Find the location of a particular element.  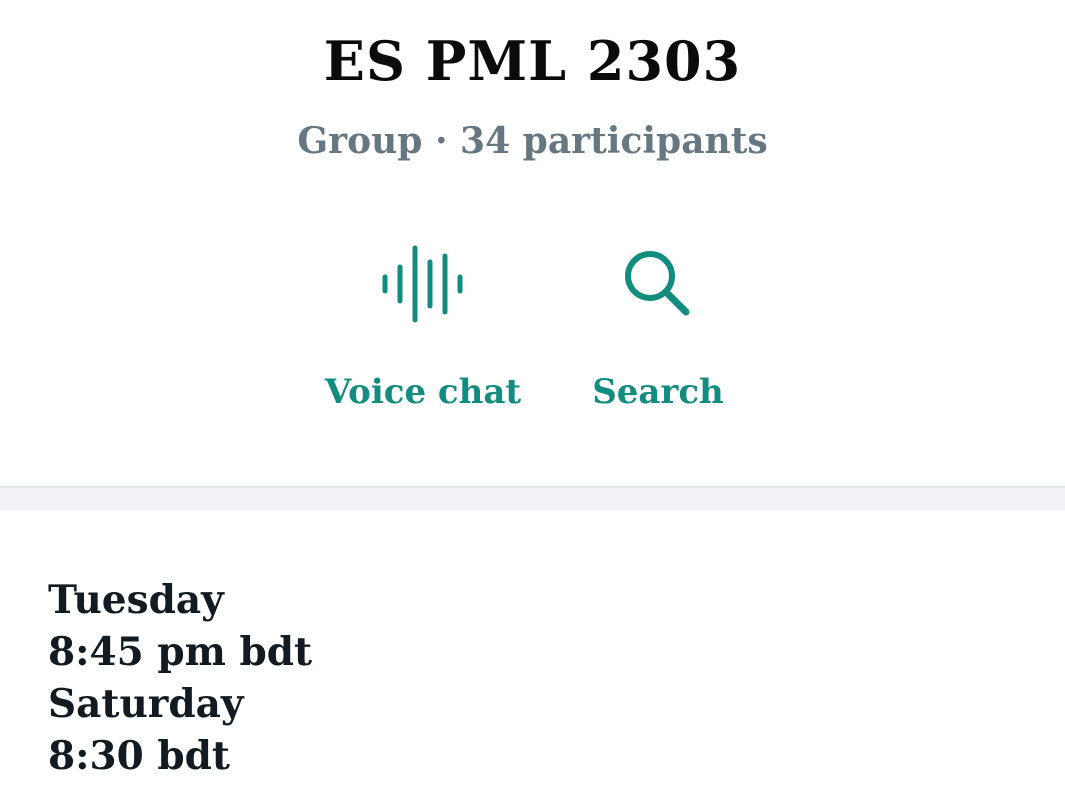

voice-wave-icon is located at coordinates (423, 284).